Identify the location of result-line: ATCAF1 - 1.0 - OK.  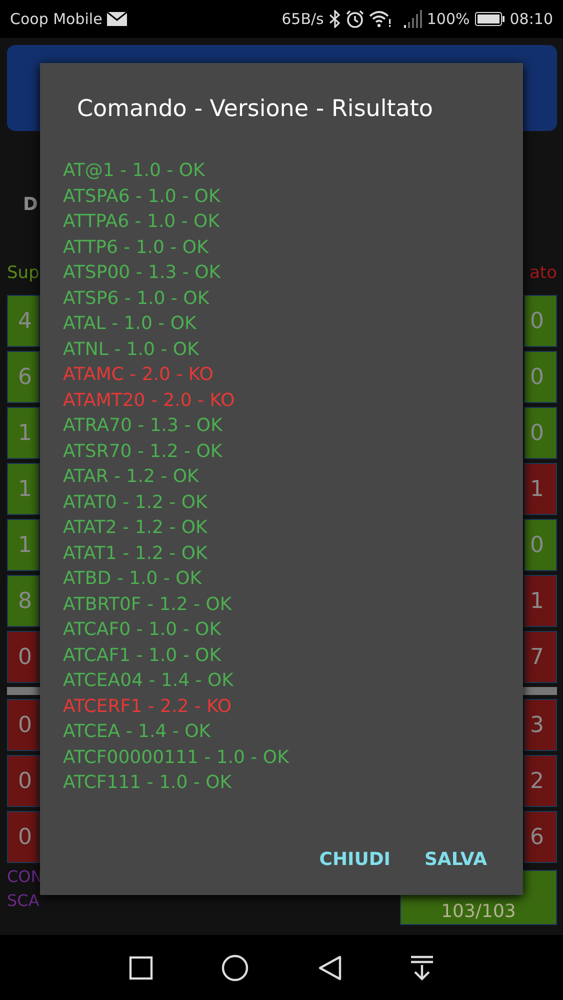
(142, 656).